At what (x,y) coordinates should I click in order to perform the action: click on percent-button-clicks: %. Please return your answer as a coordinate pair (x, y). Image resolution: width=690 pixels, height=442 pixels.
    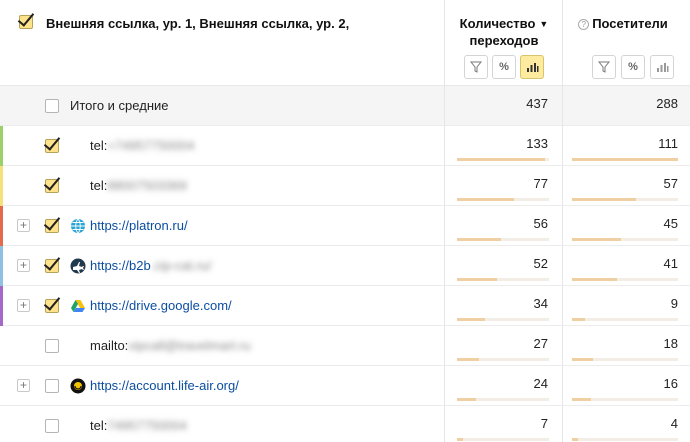
    Looking at the image, I should click on (504, 67).